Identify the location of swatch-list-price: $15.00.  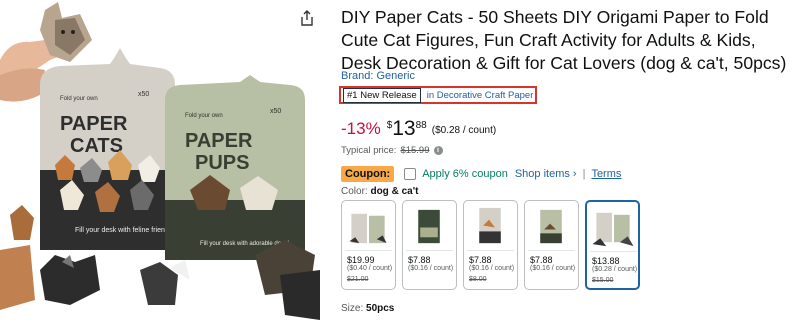
(603, 280).